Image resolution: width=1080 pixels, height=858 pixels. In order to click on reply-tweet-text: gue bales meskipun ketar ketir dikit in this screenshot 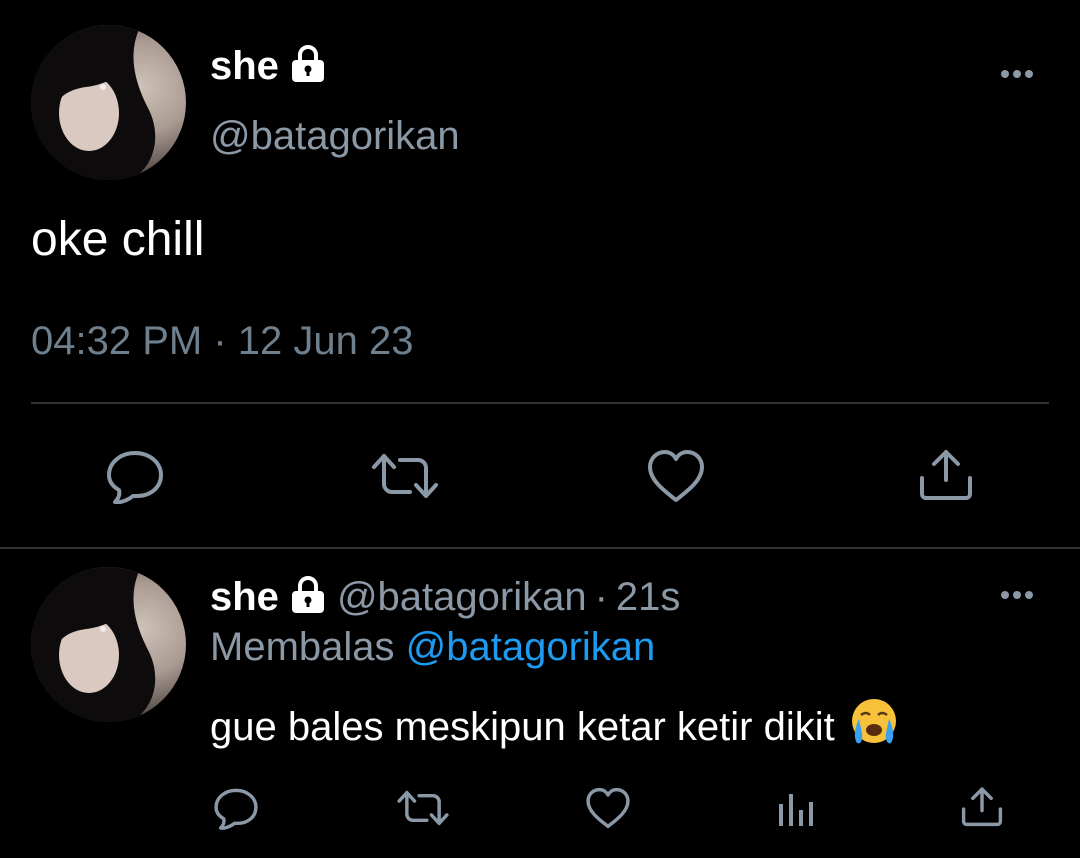, I will do `click(522, 726)`.